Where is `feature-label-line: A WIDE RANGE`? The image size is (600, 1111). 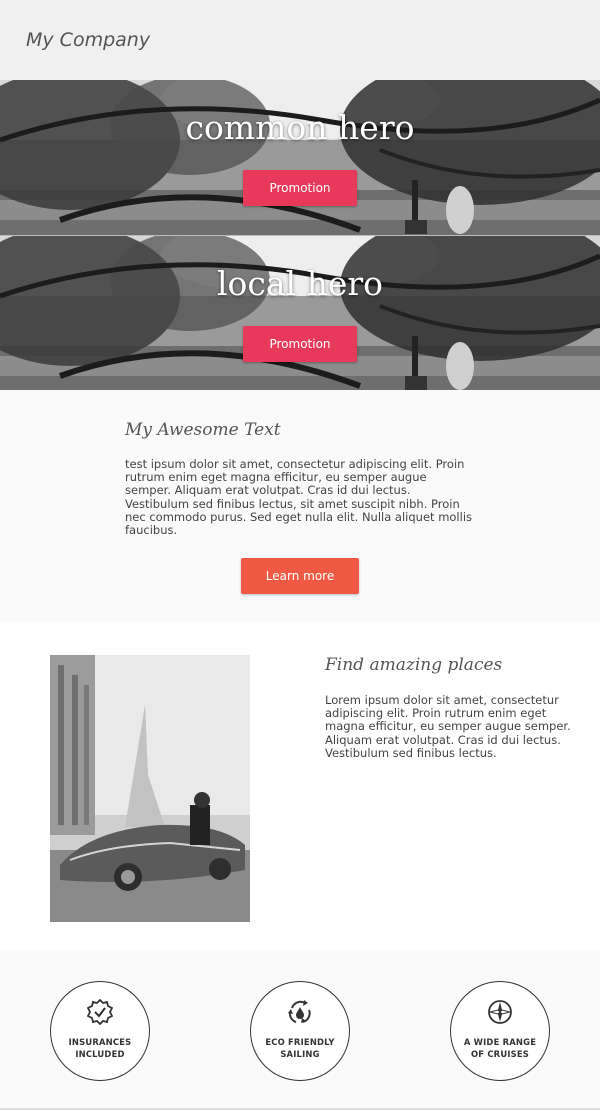
feature-label-line: A WIDE RANGE is located at coordinates (500, 1042).